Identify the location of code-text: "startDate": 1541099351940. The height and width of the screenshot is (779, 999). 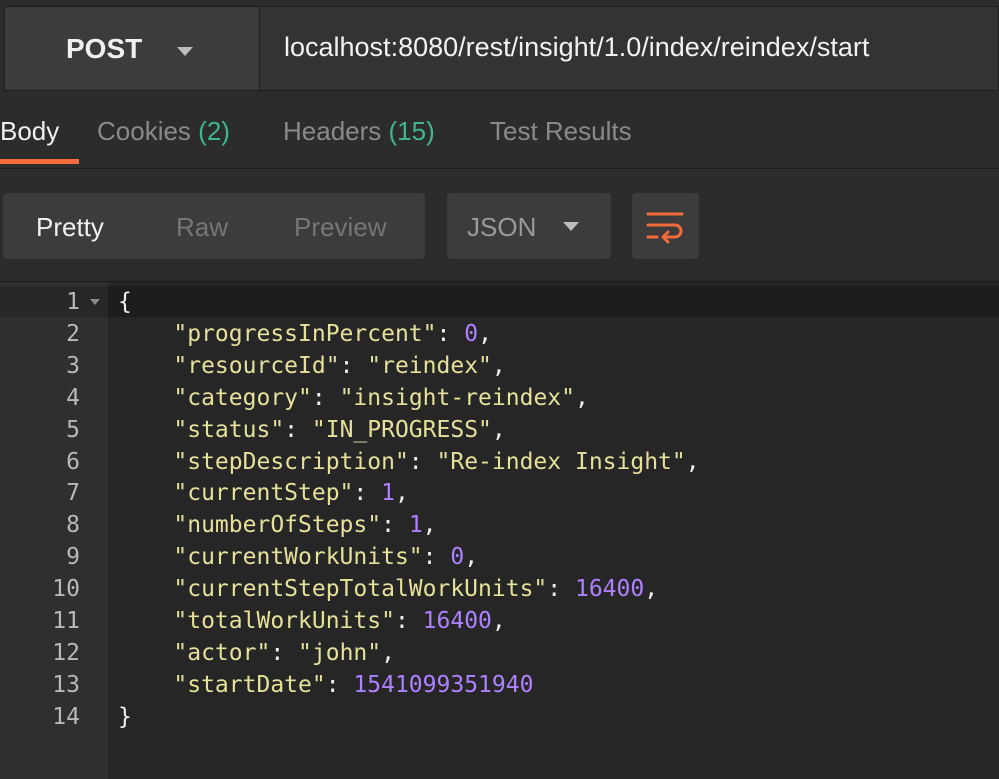
(325, 685).